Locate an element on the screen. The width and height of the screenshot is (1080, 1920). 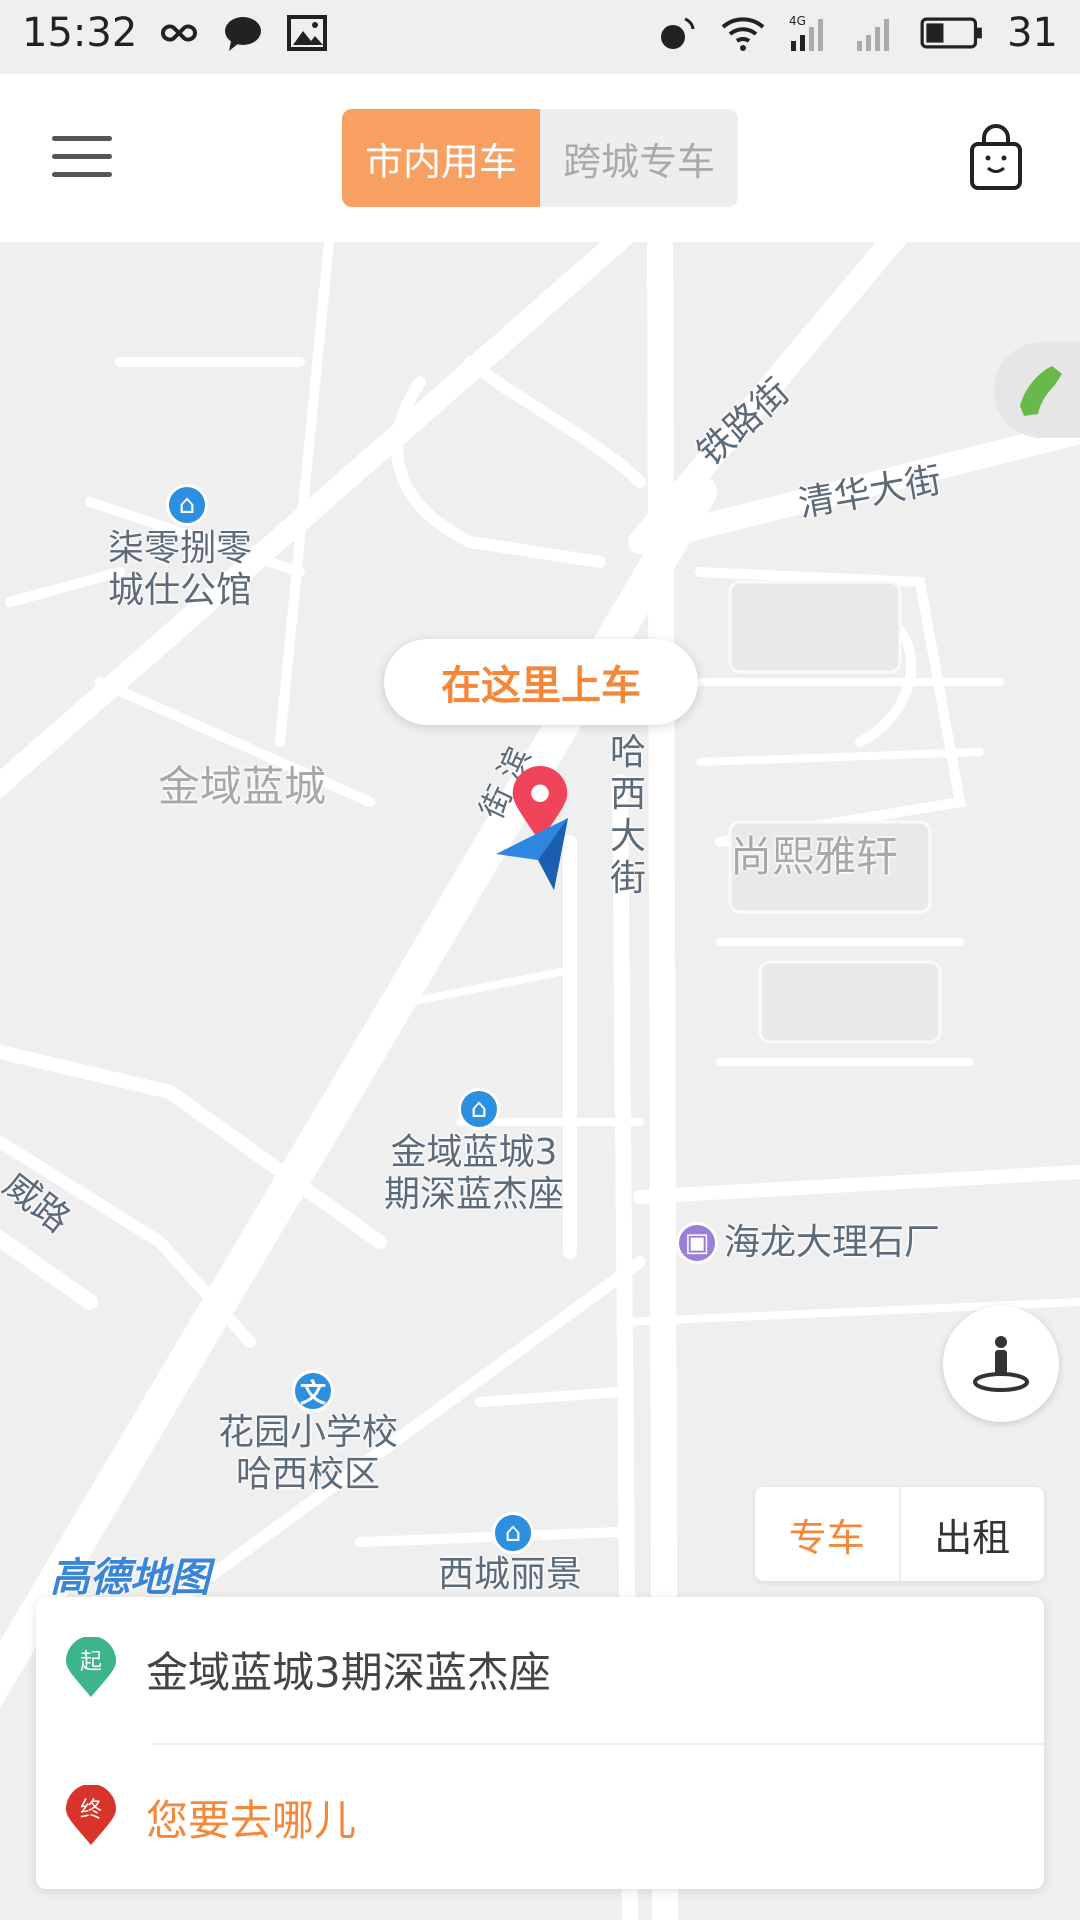
top-bar: 市内用车 跨城专车 is located at coordinates (540, 158).